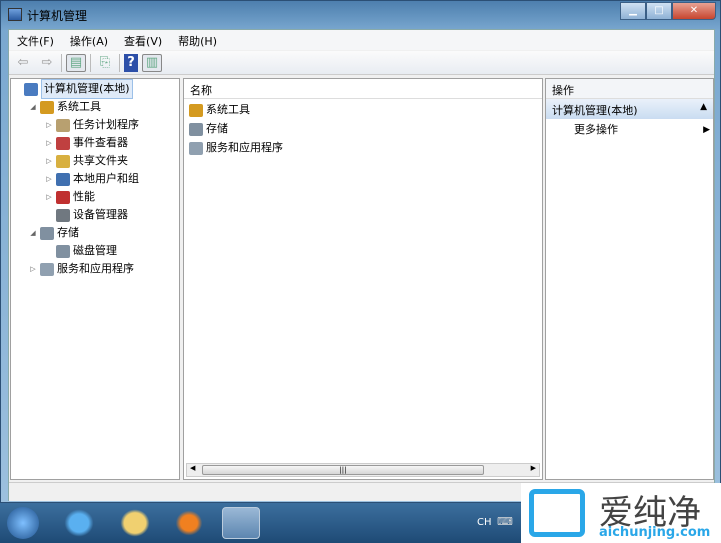  What do you see at coordinates (217, 128) in the screenshot?
I see `list-item-label: 存储` at bounding box center [217, 128].